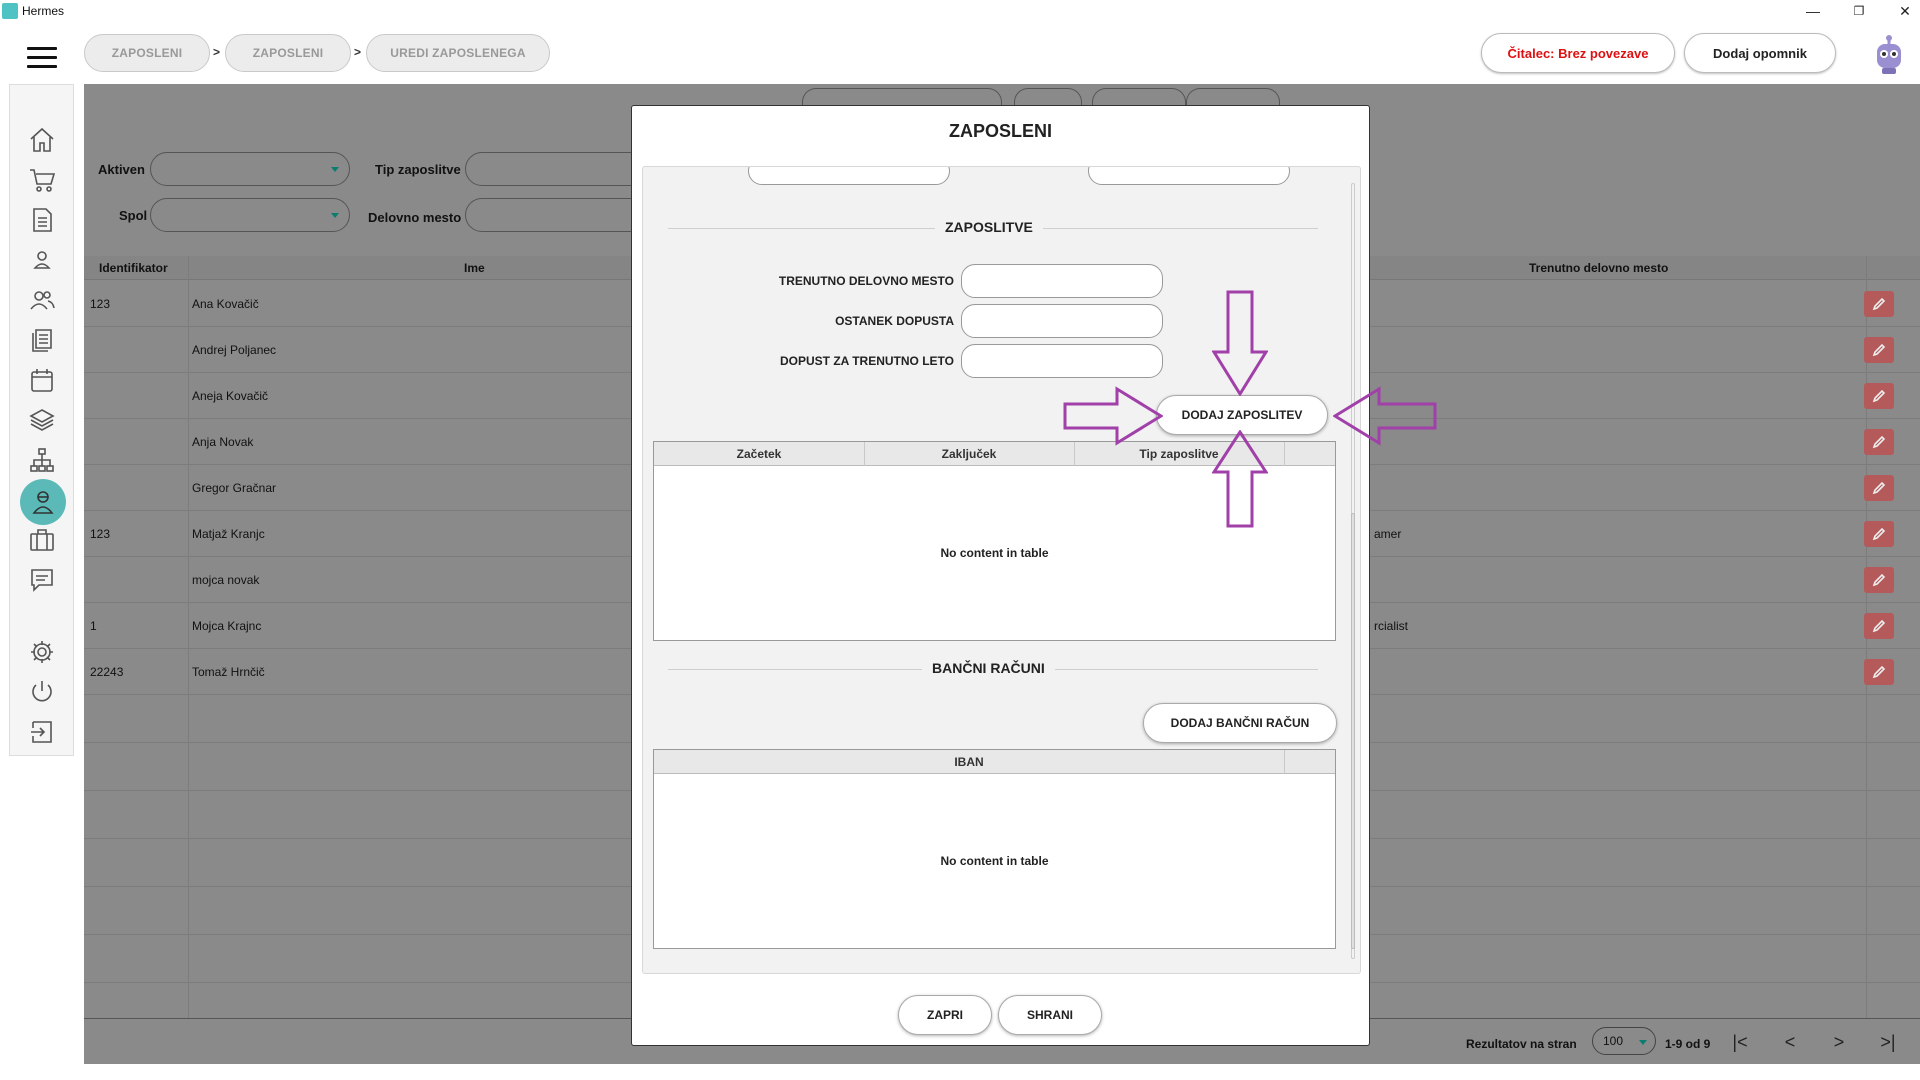 Image resolution: width=1920 pixels, height=1080 pixels. Describe the element at coordinates (1813, 11) in the screenshot. I see `minimize-button: —` at that location.